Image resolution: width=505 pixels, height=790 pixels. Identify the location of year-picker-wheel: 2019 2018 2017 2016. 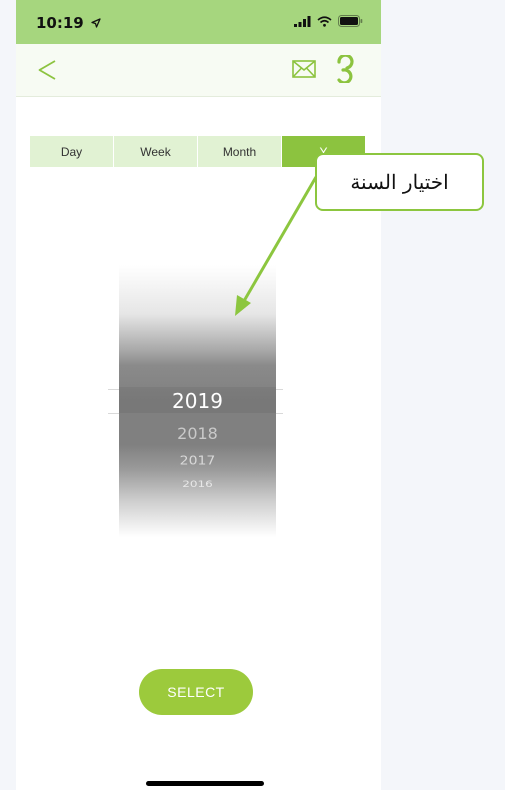
(197, 401).